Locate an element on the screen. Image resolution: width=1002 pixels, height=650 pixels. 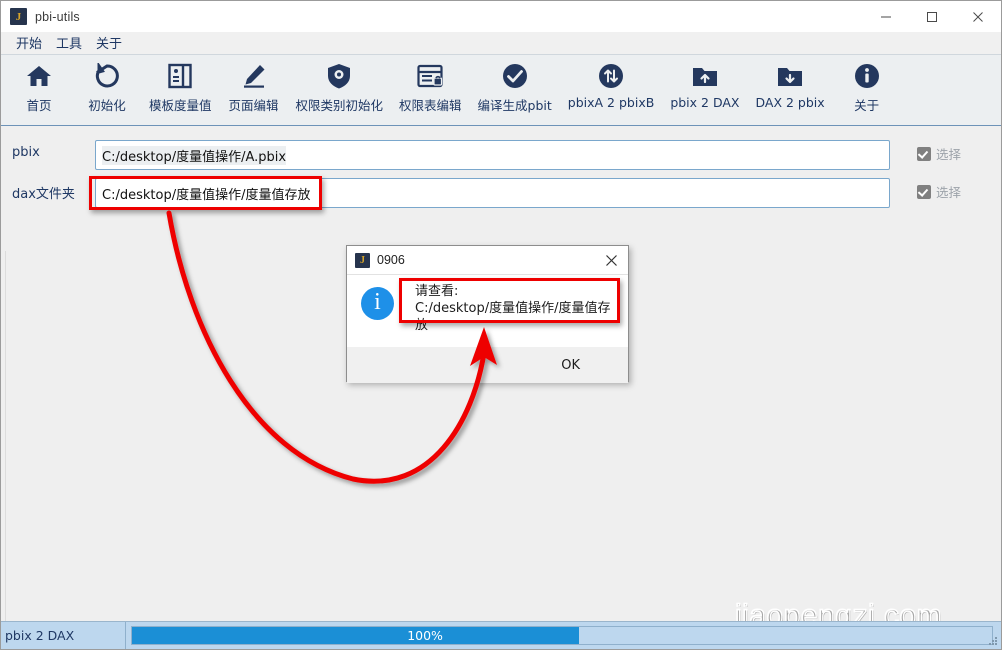
menu-start: 开始 is located at coordinates (29, 43).